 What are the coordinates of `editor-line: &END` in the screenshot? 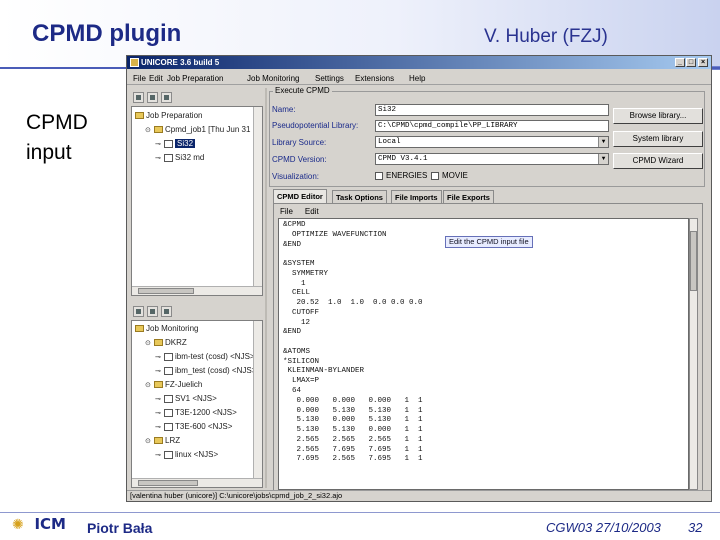 It's located at (292, 244).